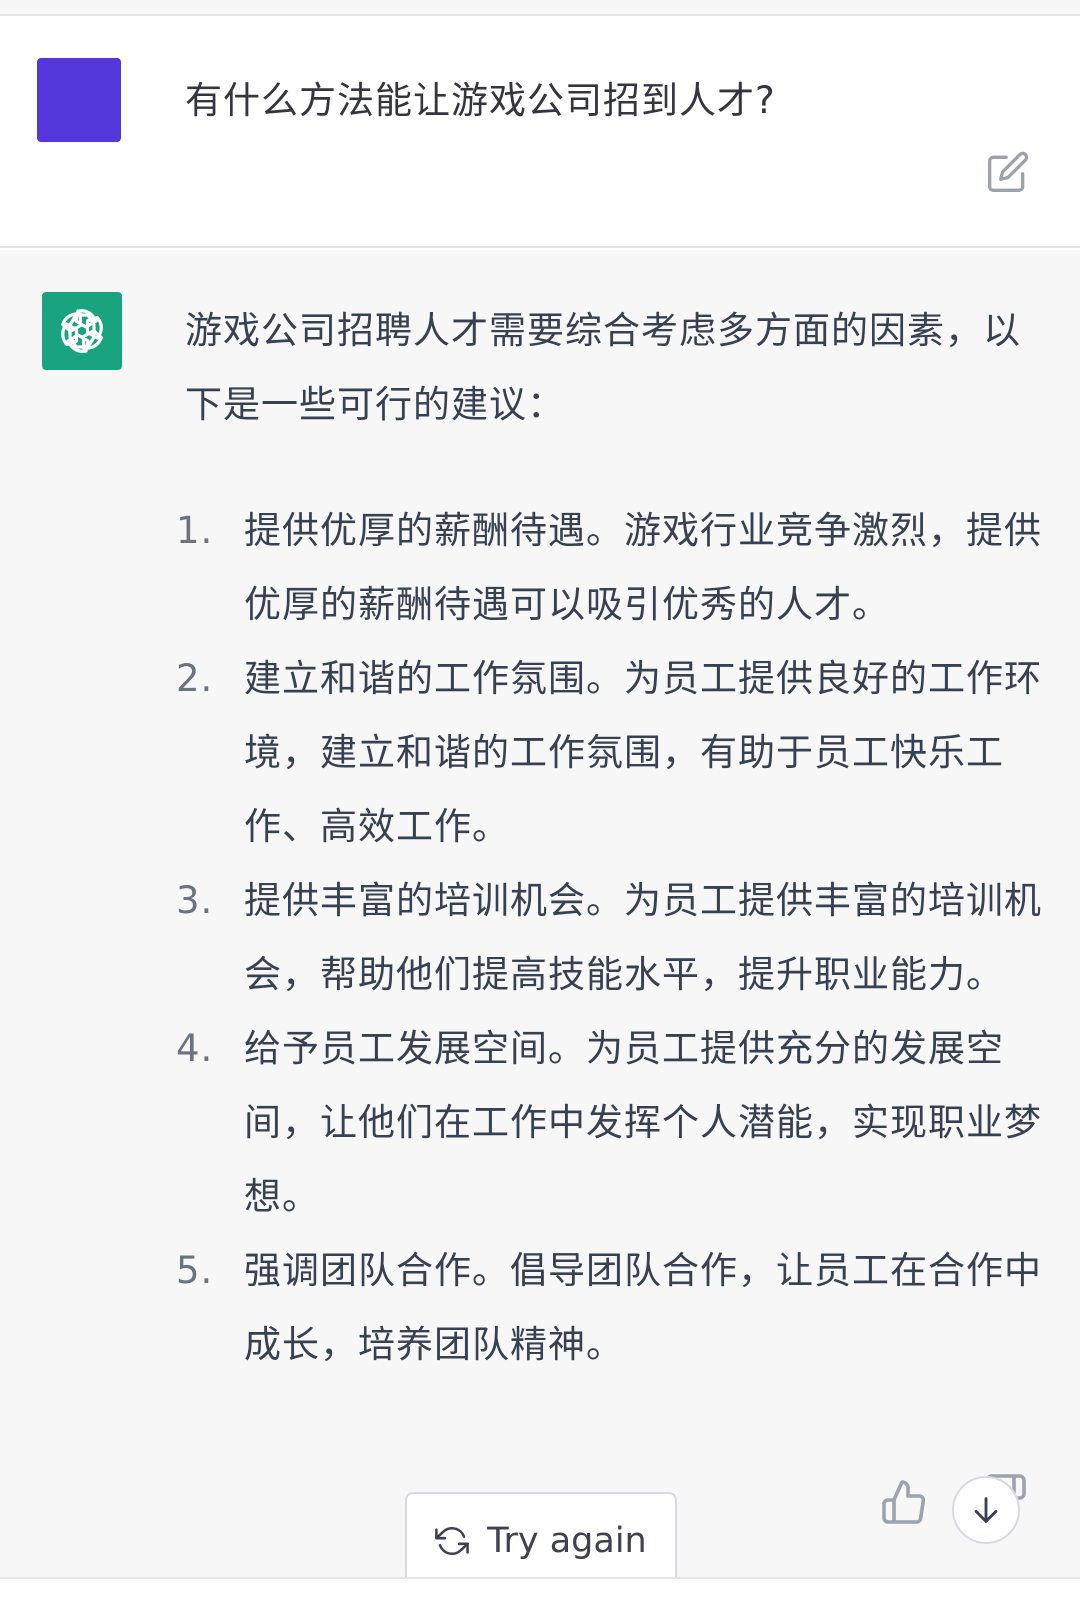 The height and width of the screenshot is (1617, 1080). I want to click on list-number: 2., so click(195, 678).